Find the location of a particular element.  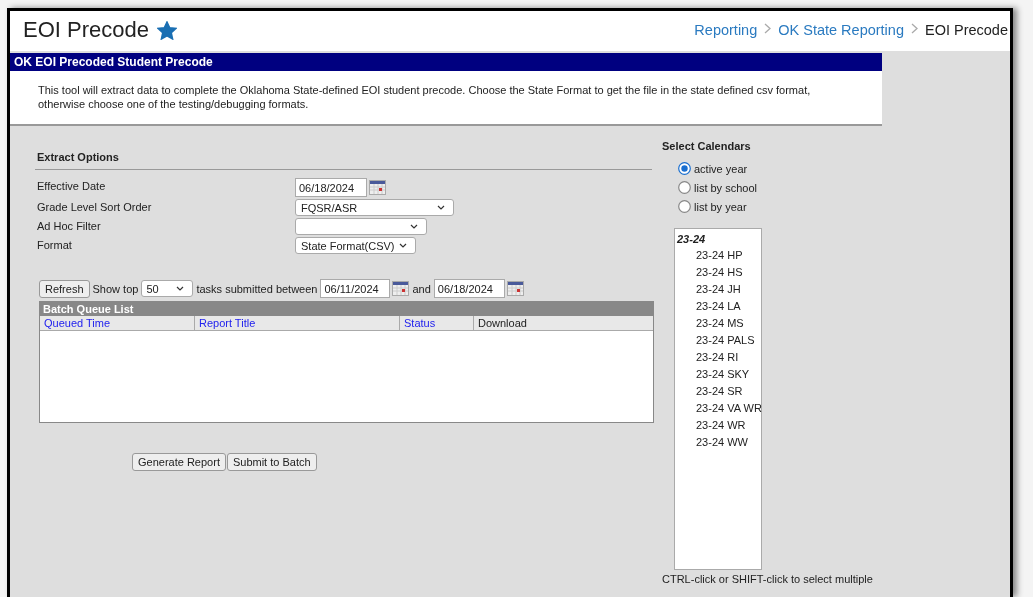

refresh-button: Refresh is located at coordinates (64, 288).